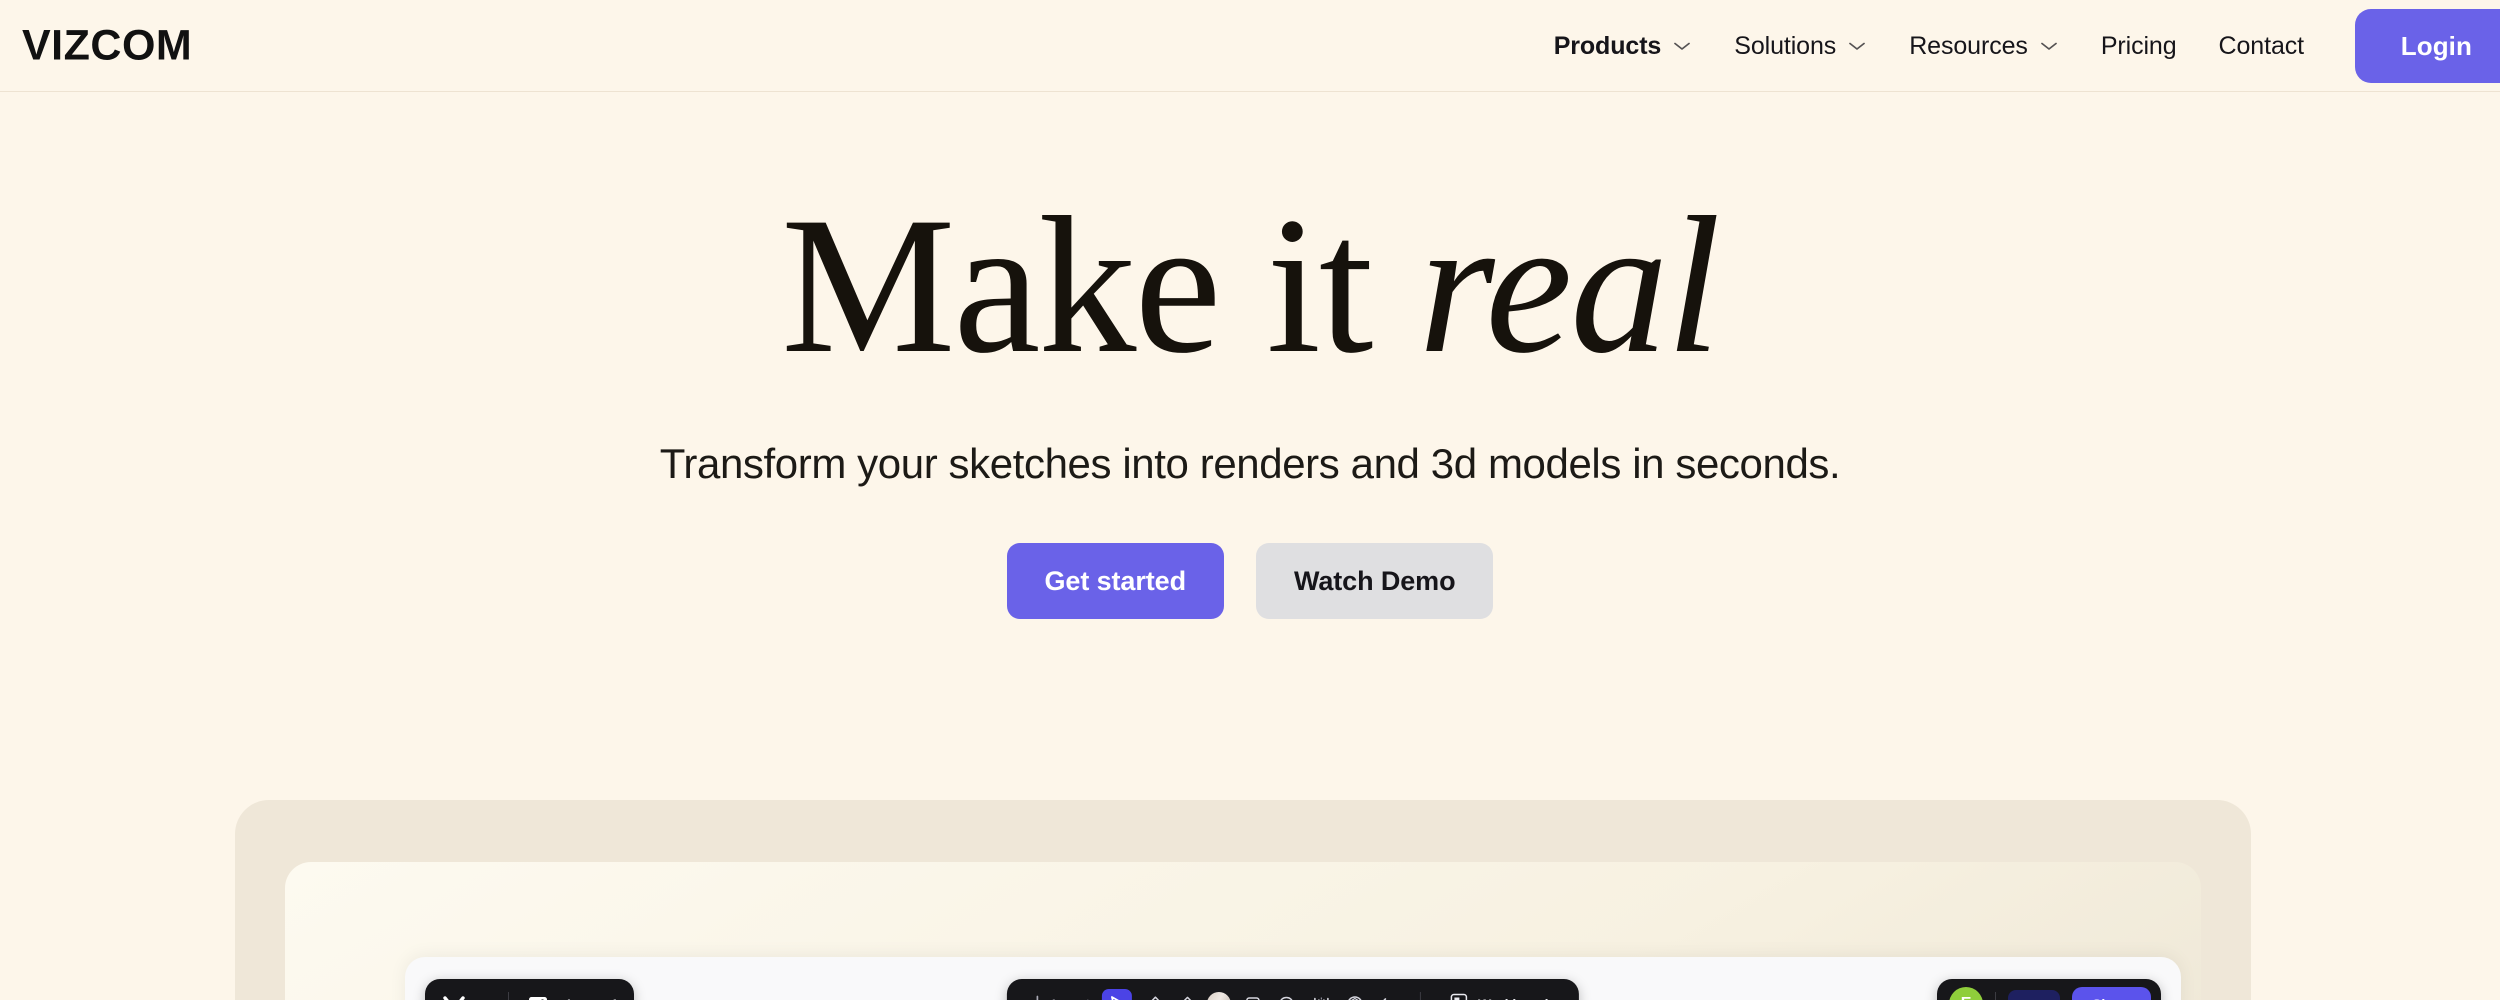 The image size is (2500, 1000). I want to click on app-right-toolbar: E PRO Share, so click(2049, 989).